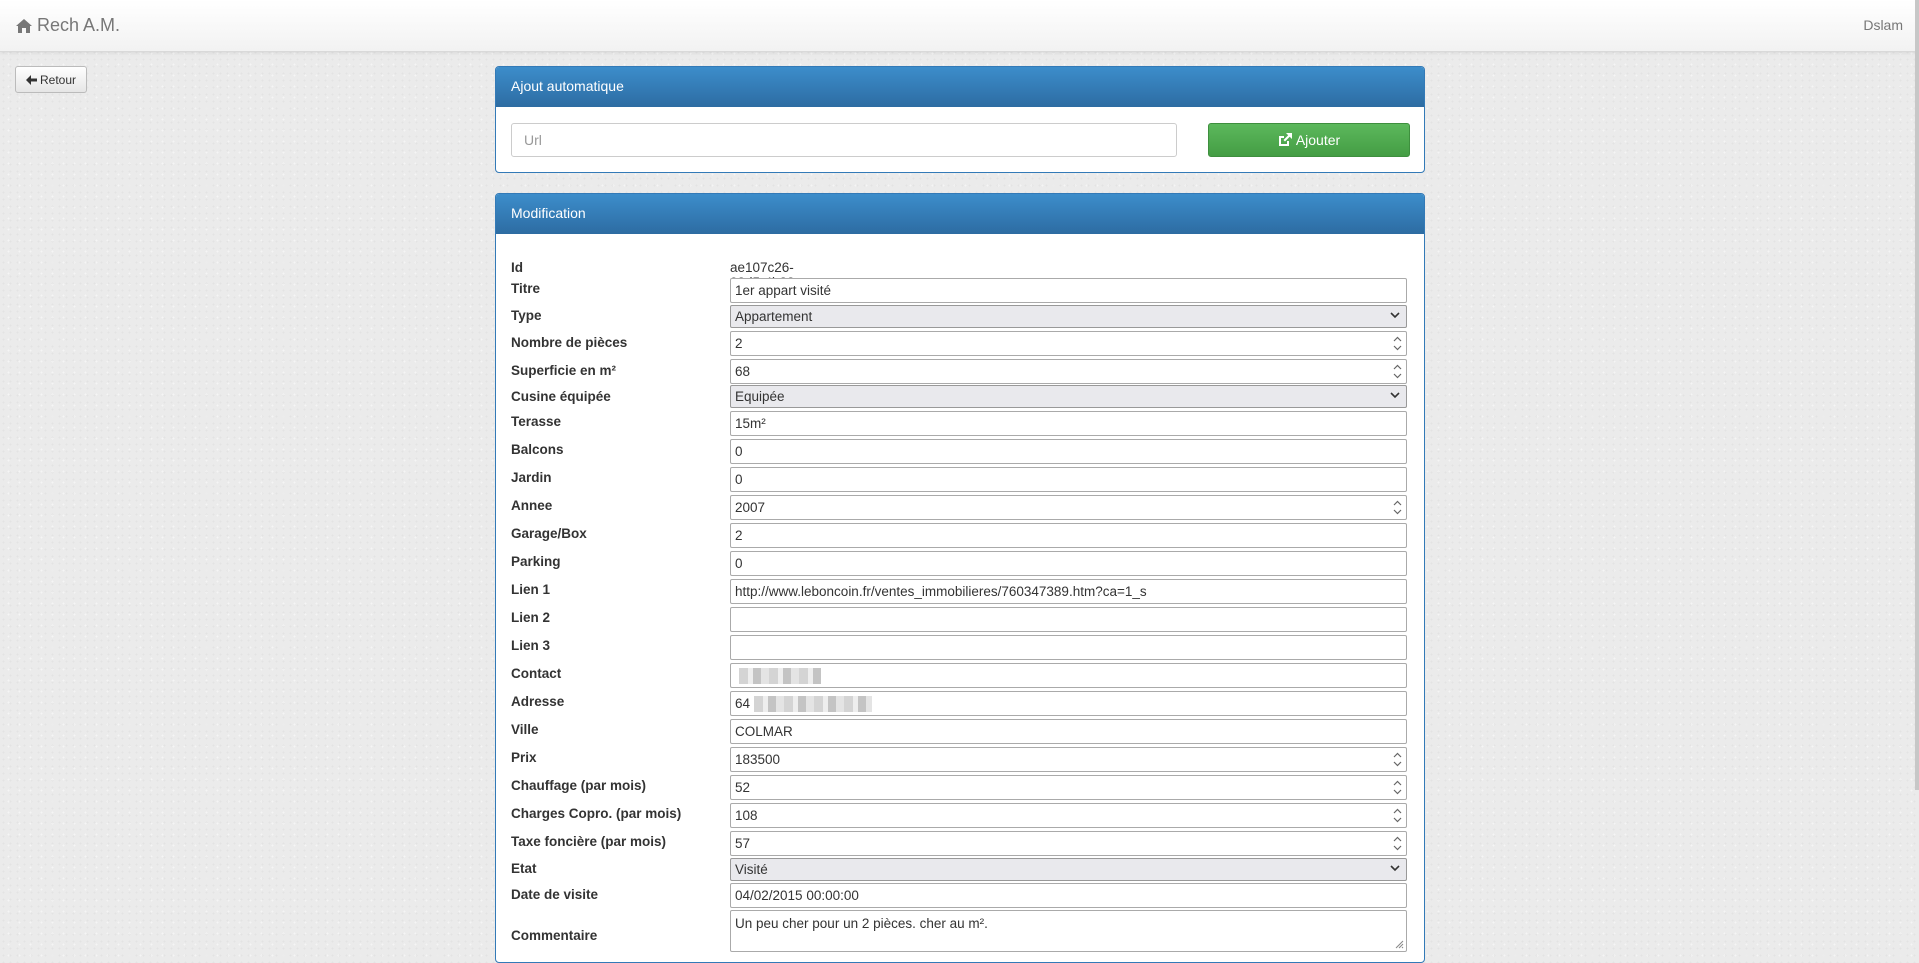 The image size is (1919, 963). Describe the element at coordinates (774, 316) in the screenshot. I see `type-select-value: Appartement` at that location.